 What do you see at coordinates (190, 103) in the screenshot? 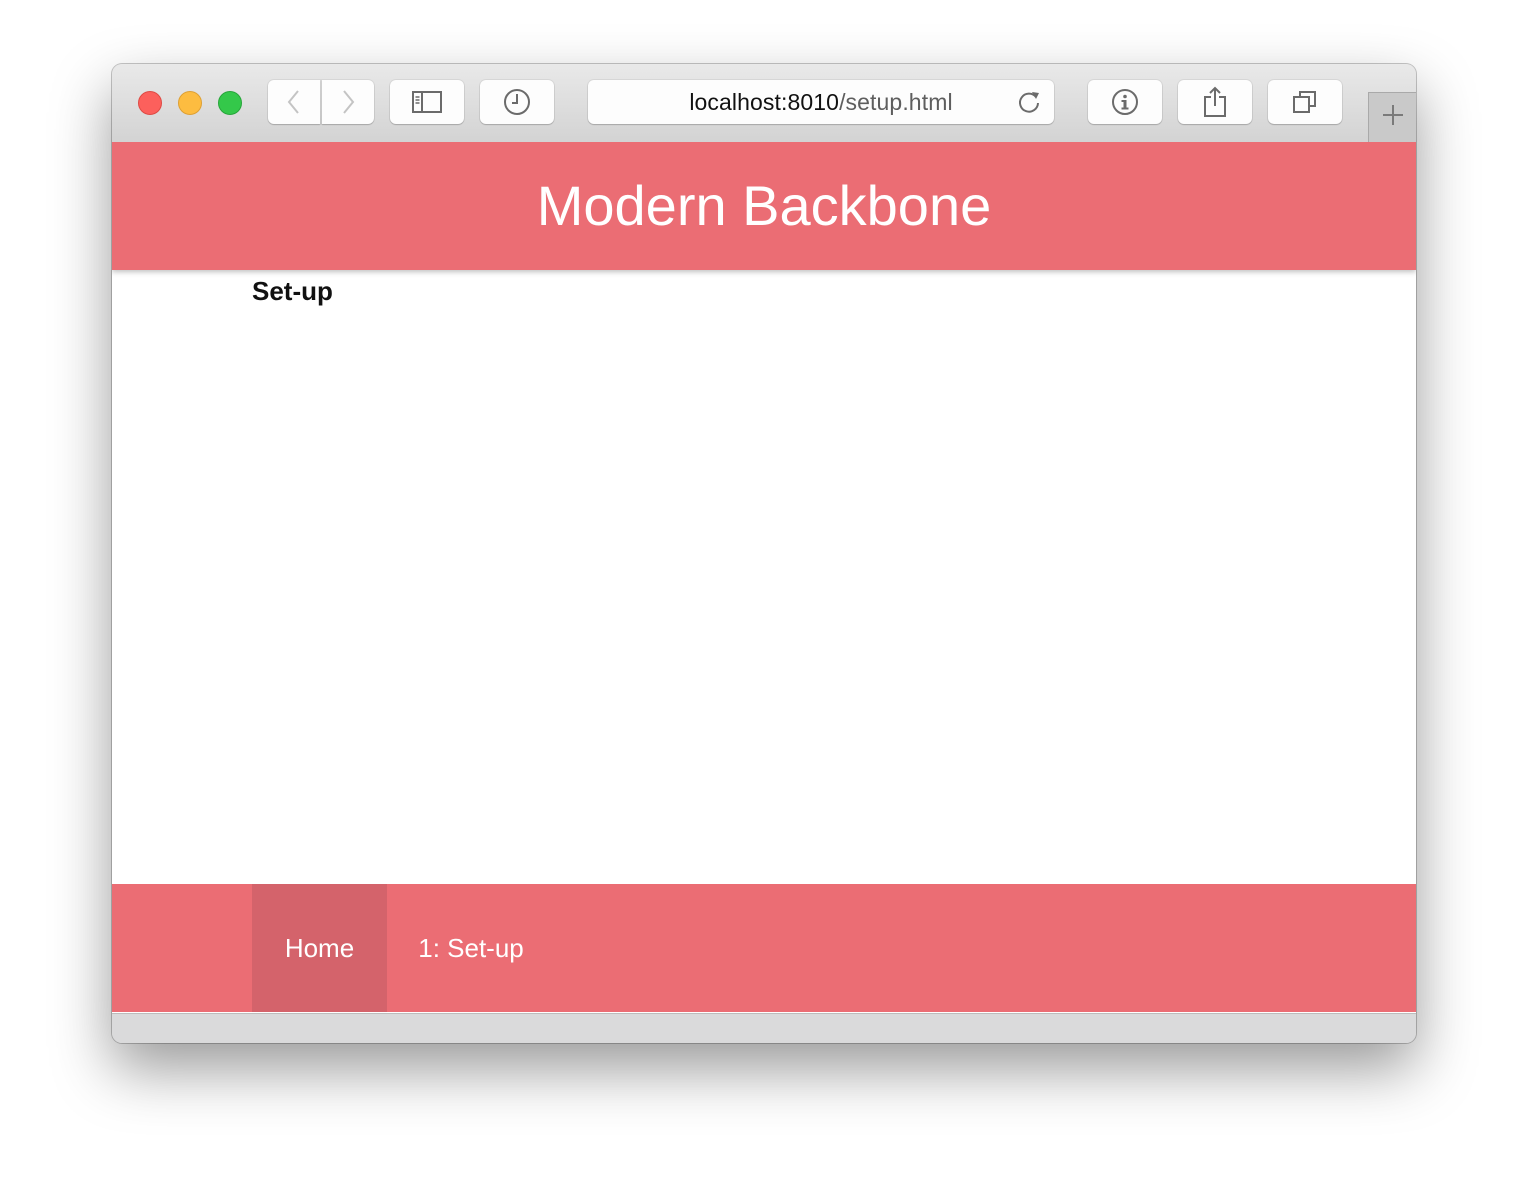
I see `minimize-window-button` at bounding box center [190, 103].